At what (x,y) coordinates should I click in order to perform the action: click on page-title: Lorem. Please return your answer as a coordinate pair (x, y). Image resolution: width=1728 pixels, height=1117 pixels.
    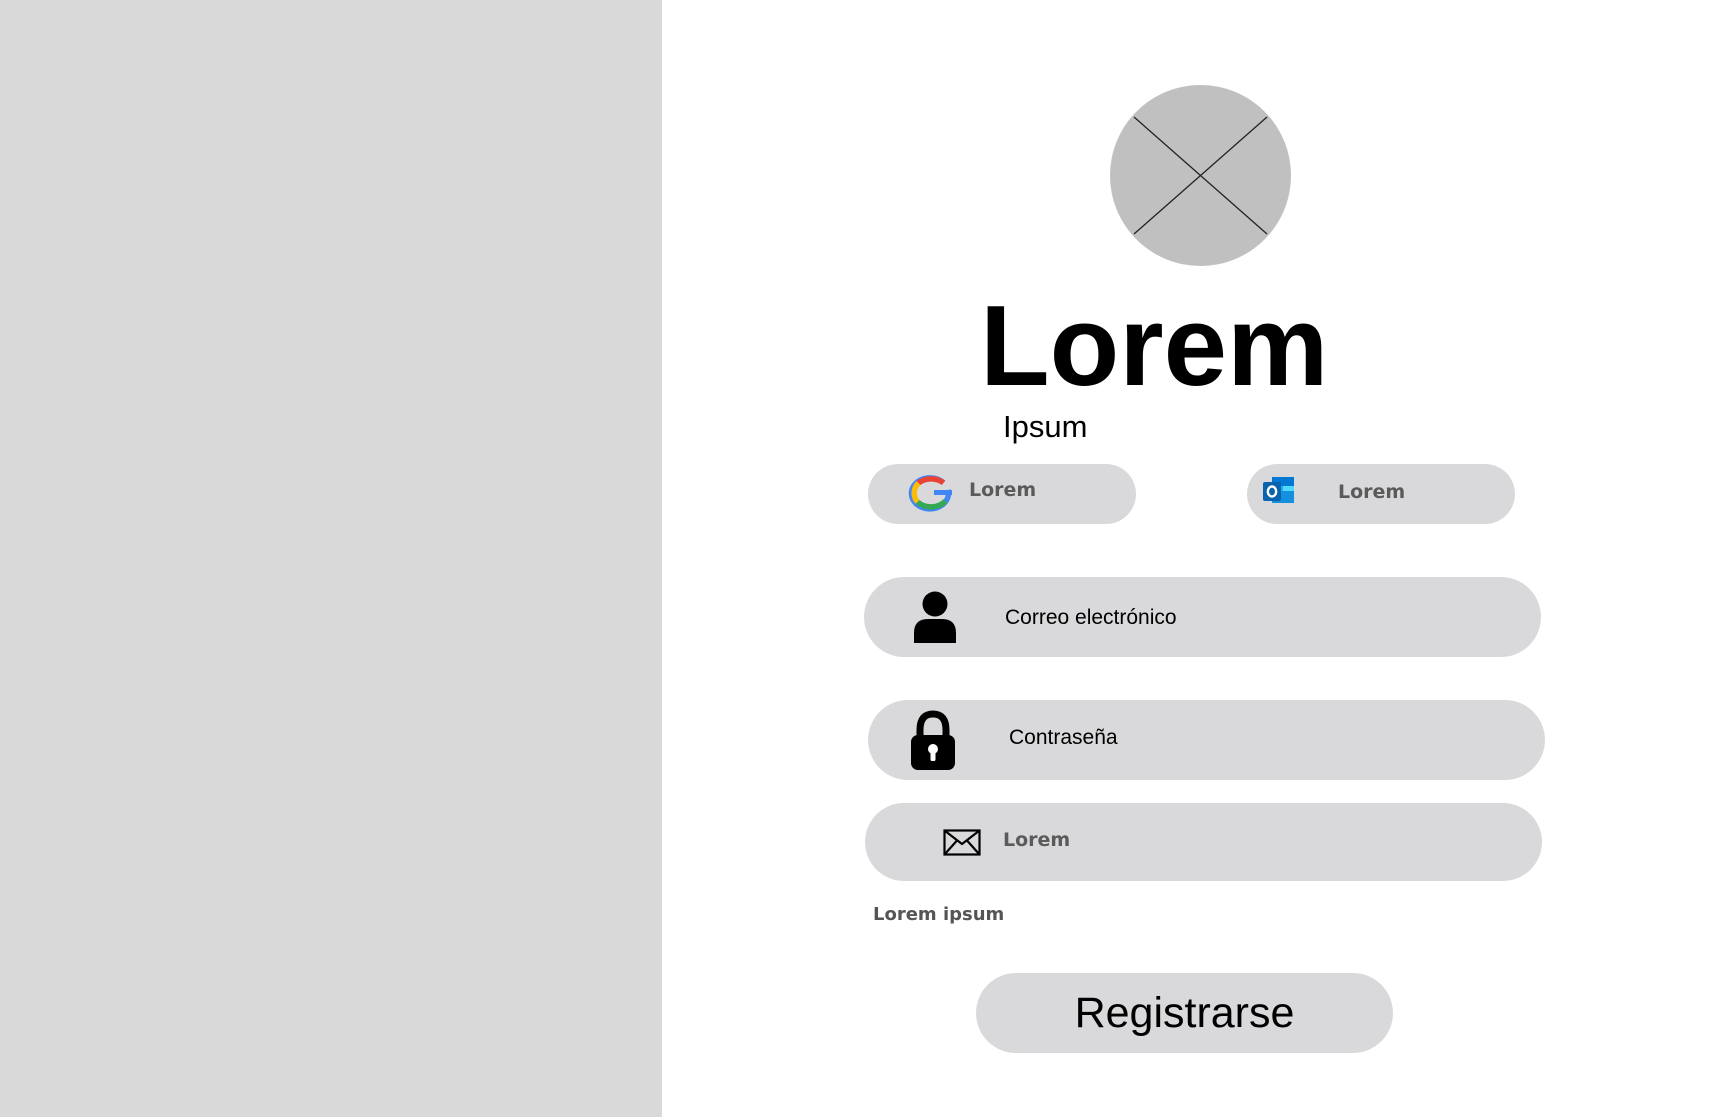
    Looking at the image, I should click on (1154, 346).